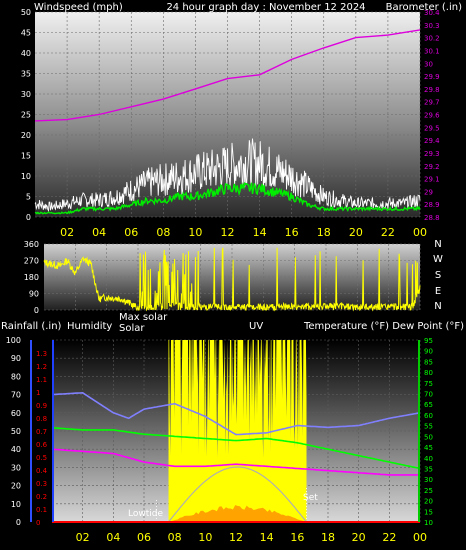 This screenshot has height=550, width=466. What do you see at coordinates (432, 218) in the screenshot?
I see `barometer-tick-label: 28.8` at bounding box center [432, 218].